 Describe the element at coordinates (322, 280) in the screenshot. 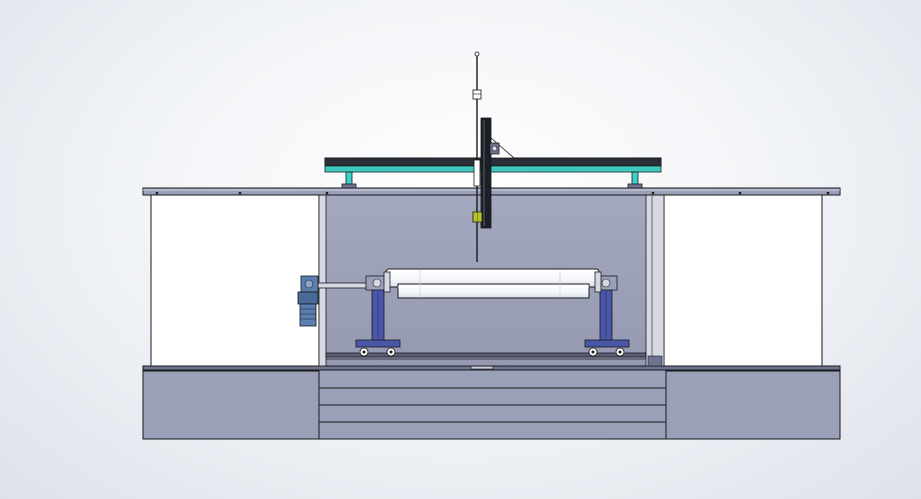

I see `chamber-post-left` at that location.